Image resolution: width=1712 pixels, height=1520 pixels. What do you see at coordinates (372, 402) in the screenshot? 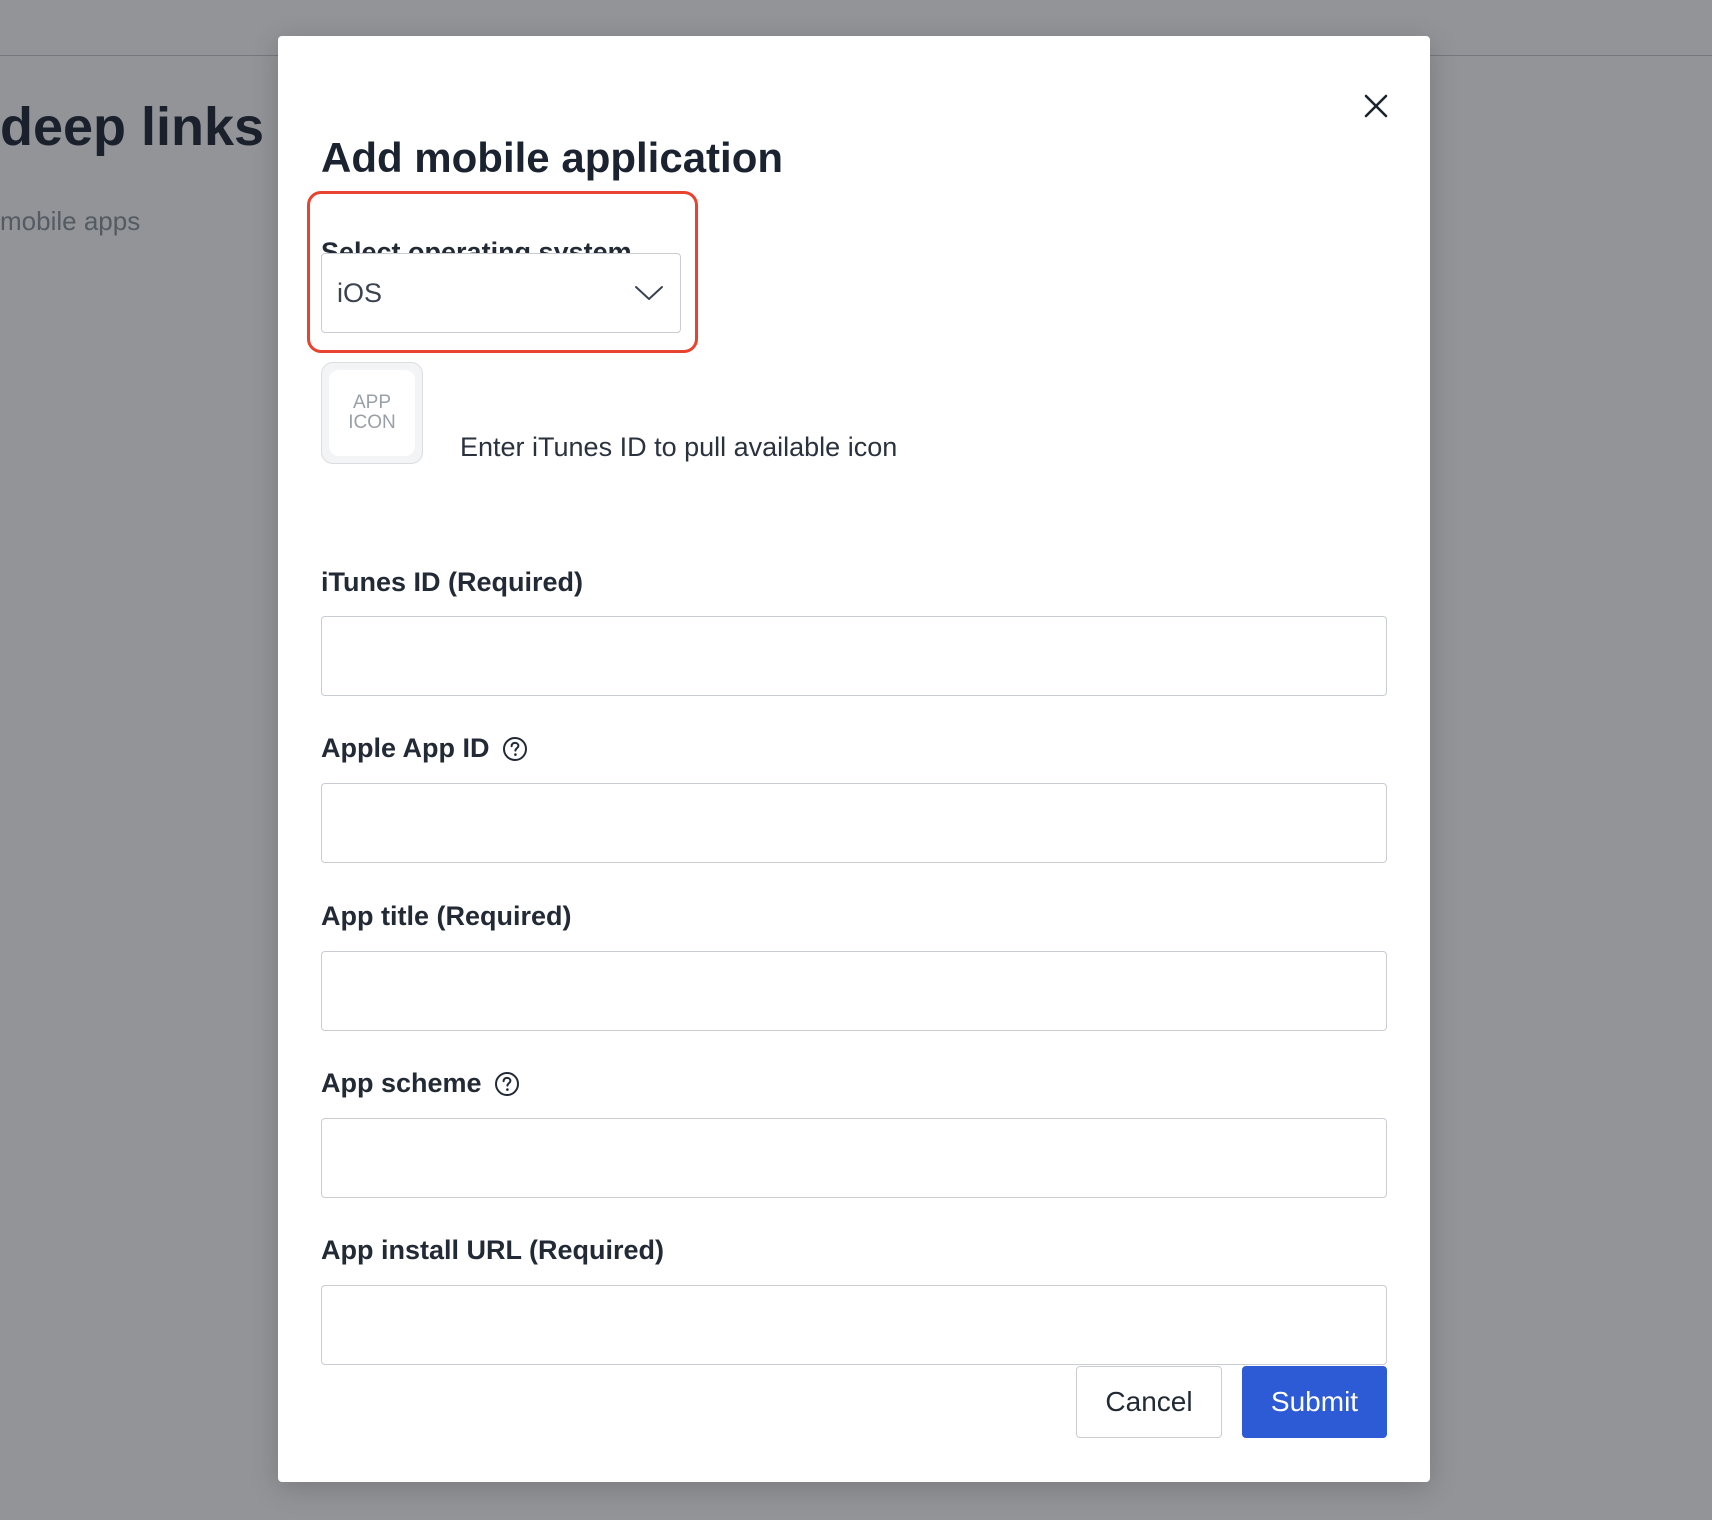
I see `app-icon-text-line1: APP` at bounding box center [372, 402].